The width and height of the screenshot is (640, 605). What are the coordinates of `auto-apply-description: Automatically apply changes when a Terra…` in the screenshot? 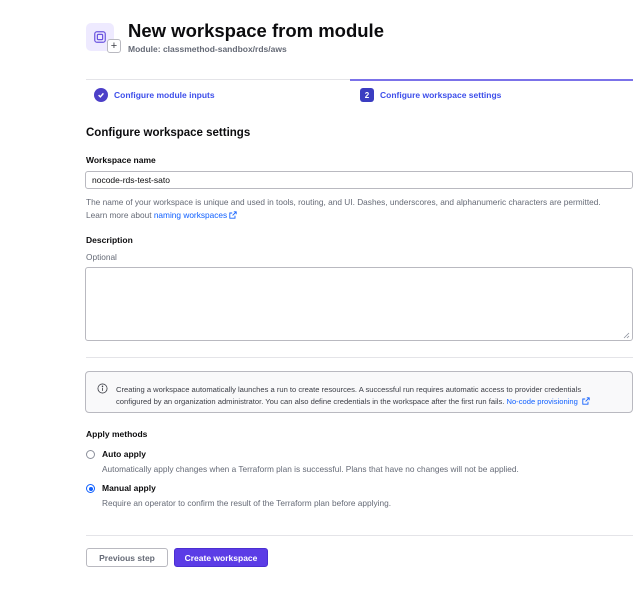 It's located at (310, 469).